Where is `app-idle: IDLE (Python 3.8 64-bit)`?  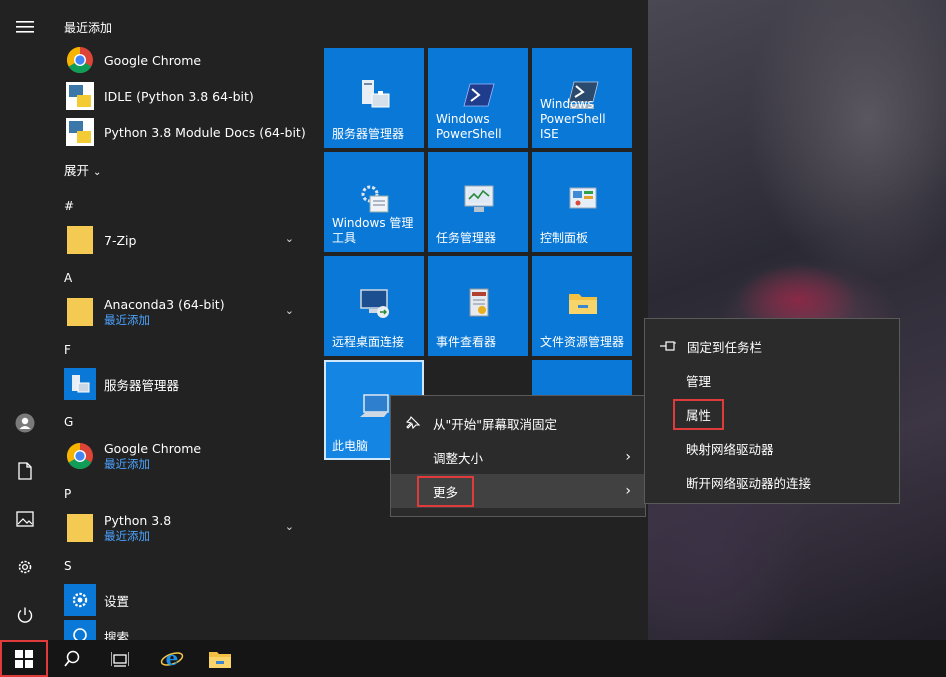 app-idle: IDLE (Python 3.8 64-bit) is located at coordinates (184, 96).